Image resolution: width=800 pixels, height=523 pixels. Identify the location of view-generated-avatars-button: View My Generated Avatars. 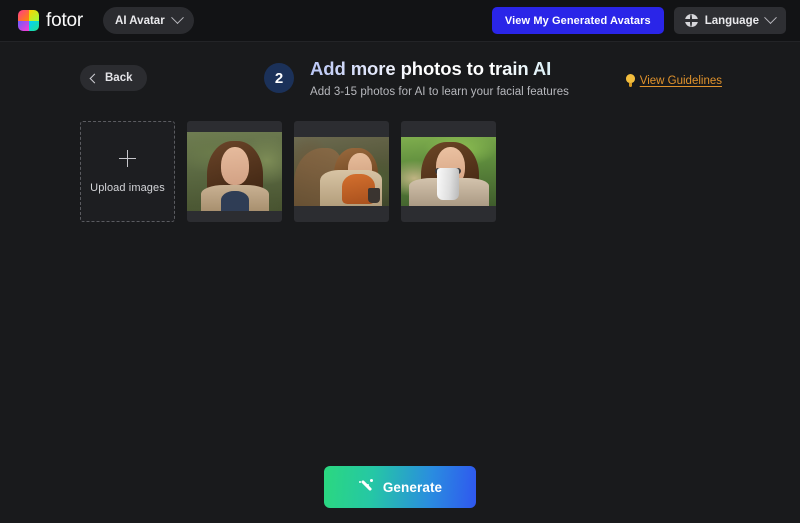
(577, 20).